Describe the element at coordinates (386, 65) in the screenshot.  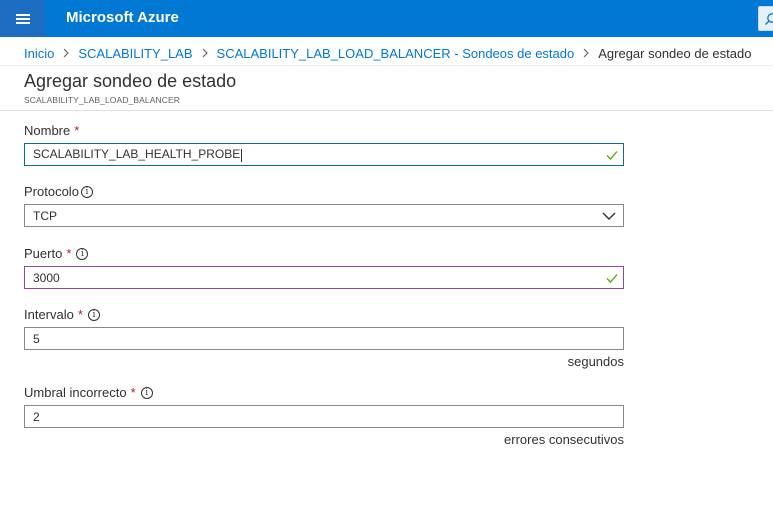
I see `breadcrumb-divider` at that location.